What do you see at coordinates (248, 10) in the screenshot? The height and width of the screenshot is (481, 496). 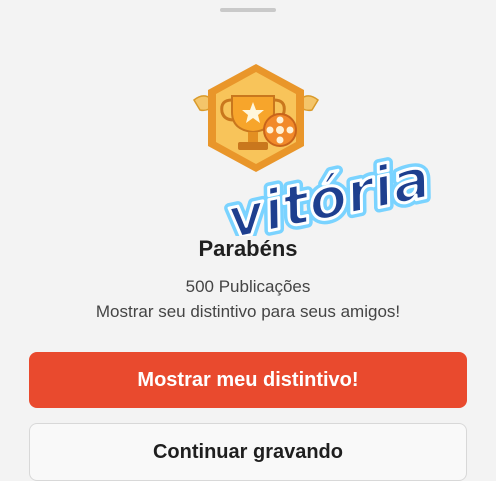 I see `drag-handle` at bounding box center [248, 10].